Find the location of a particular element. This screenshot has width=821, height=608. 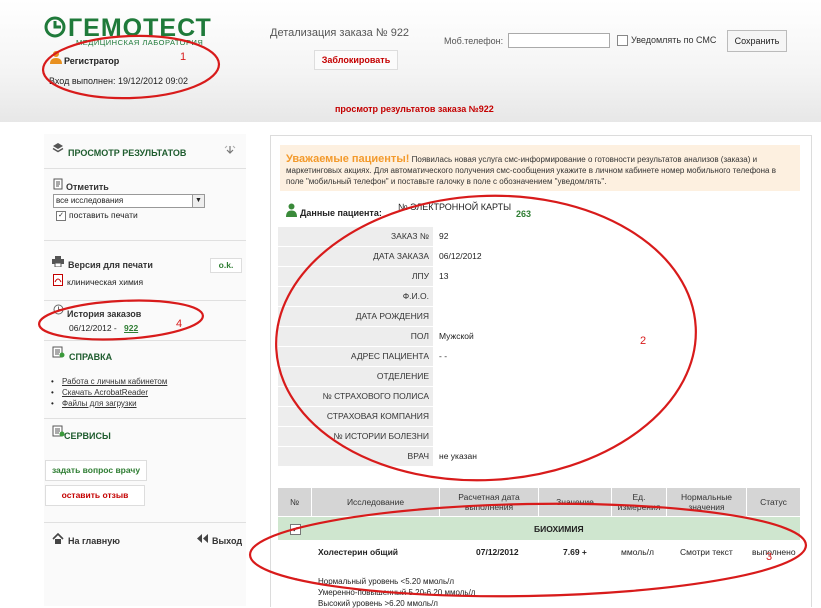

study-unit: ммоль/л is located at coordinates (637, 552).